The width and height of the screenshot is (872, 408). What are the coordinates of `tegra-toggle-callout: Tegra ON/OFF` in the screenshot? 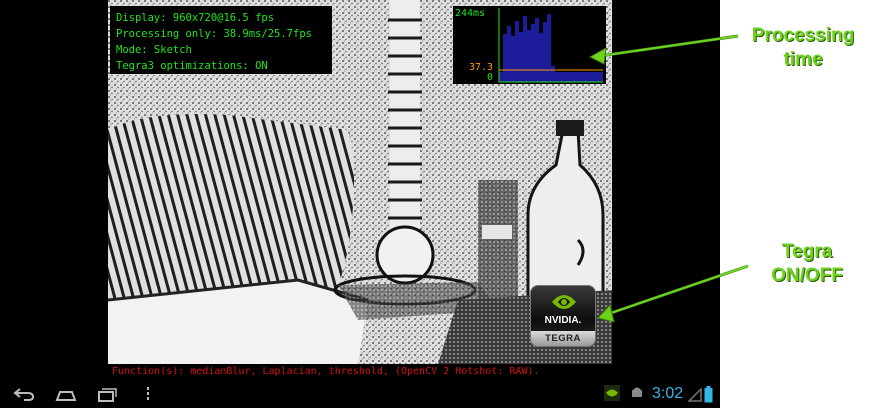 It's located at (807, 263).